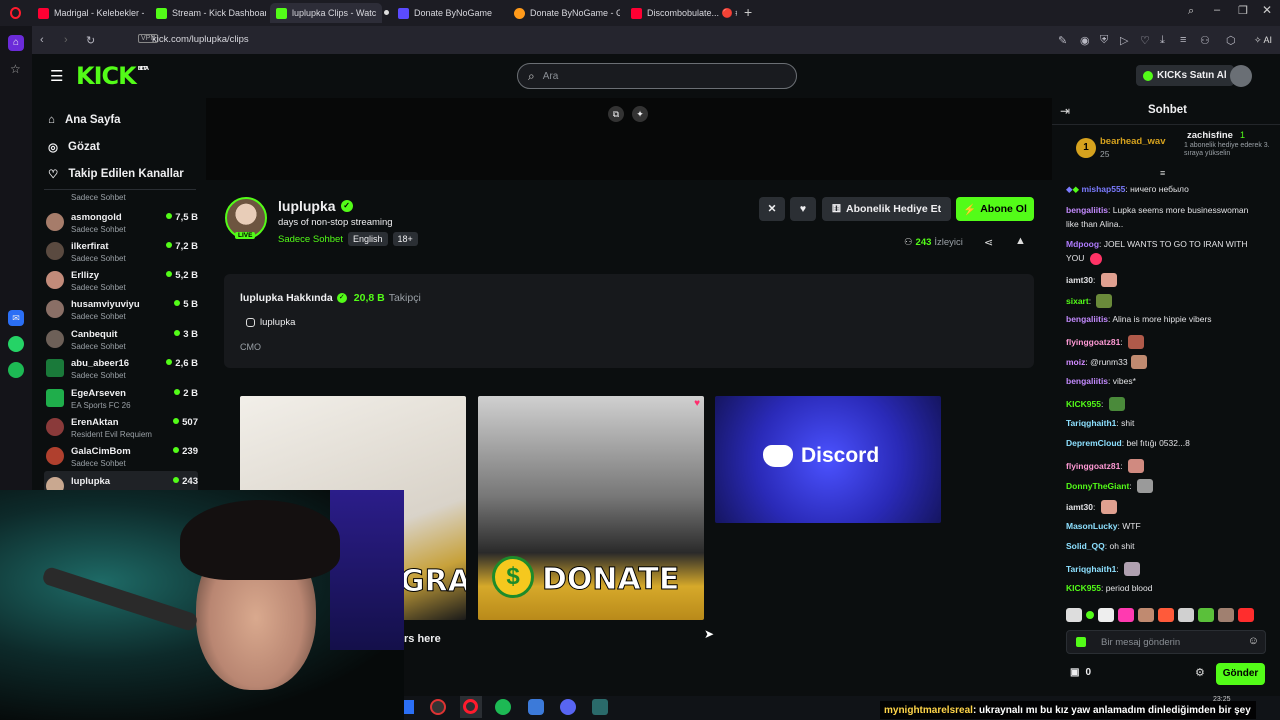  I want to click on kick-logo: KICK BETA, so click(112, 76).